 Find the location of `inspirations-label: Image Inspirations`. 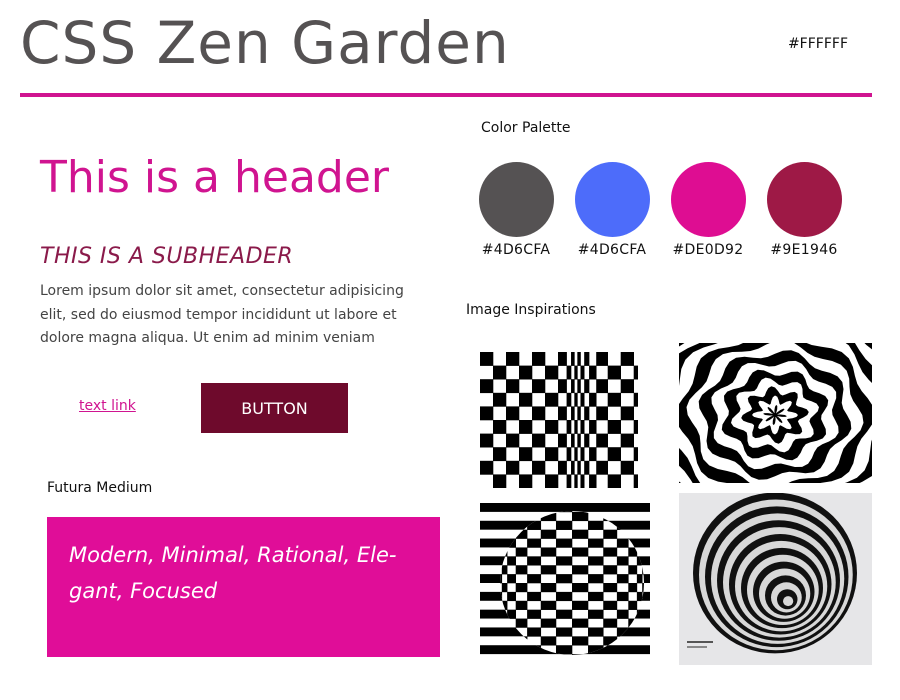

inspirations-label: Image Inspirations is located at coordinates (531, 310).